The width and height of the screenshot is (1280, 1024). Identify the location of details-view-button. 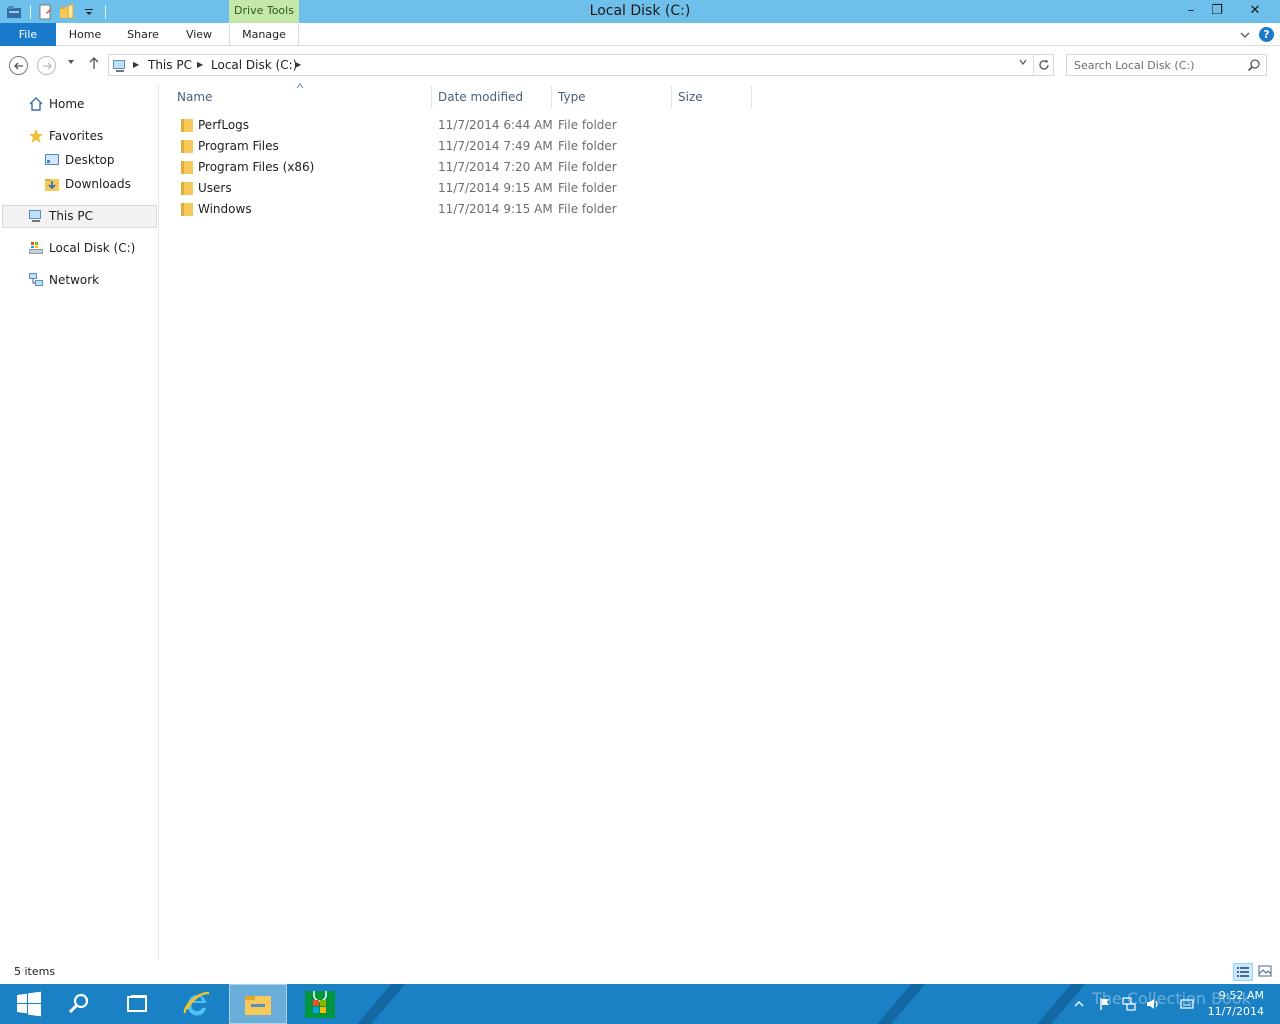
(1243, 972).